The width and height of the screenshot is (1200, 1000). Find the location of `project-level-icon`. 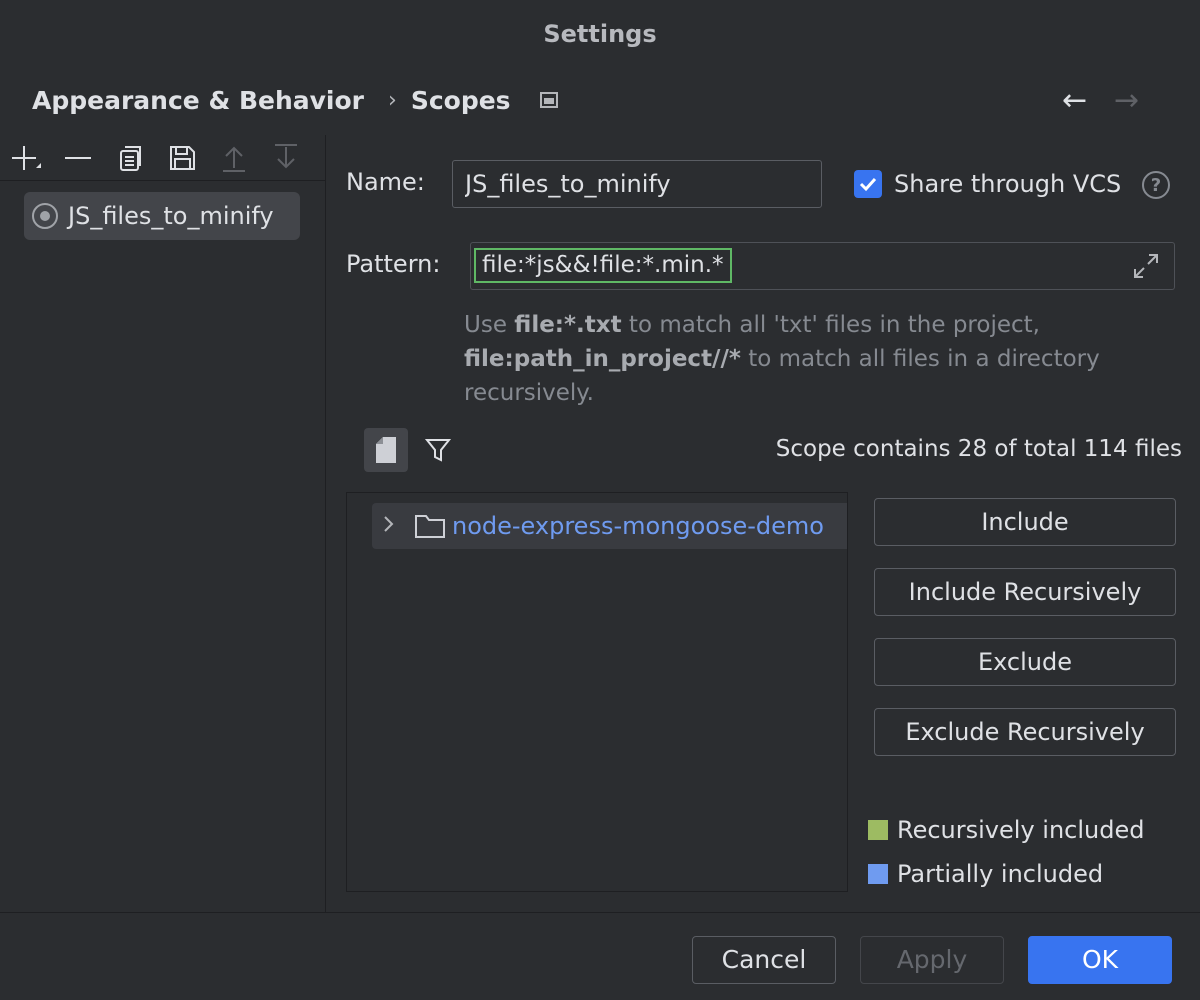

project-level-icon is located at coordinates (549, 100).